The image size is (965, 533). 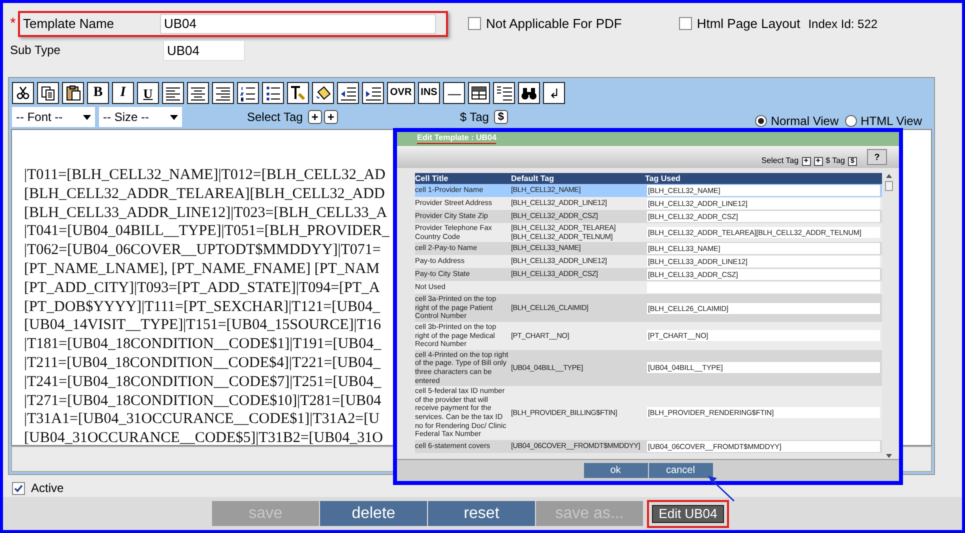 I want to click on text-line: |T211=[UB04_18CONDITION__CODE$4]|T221=[UB04_, so click(x=202, y=363).